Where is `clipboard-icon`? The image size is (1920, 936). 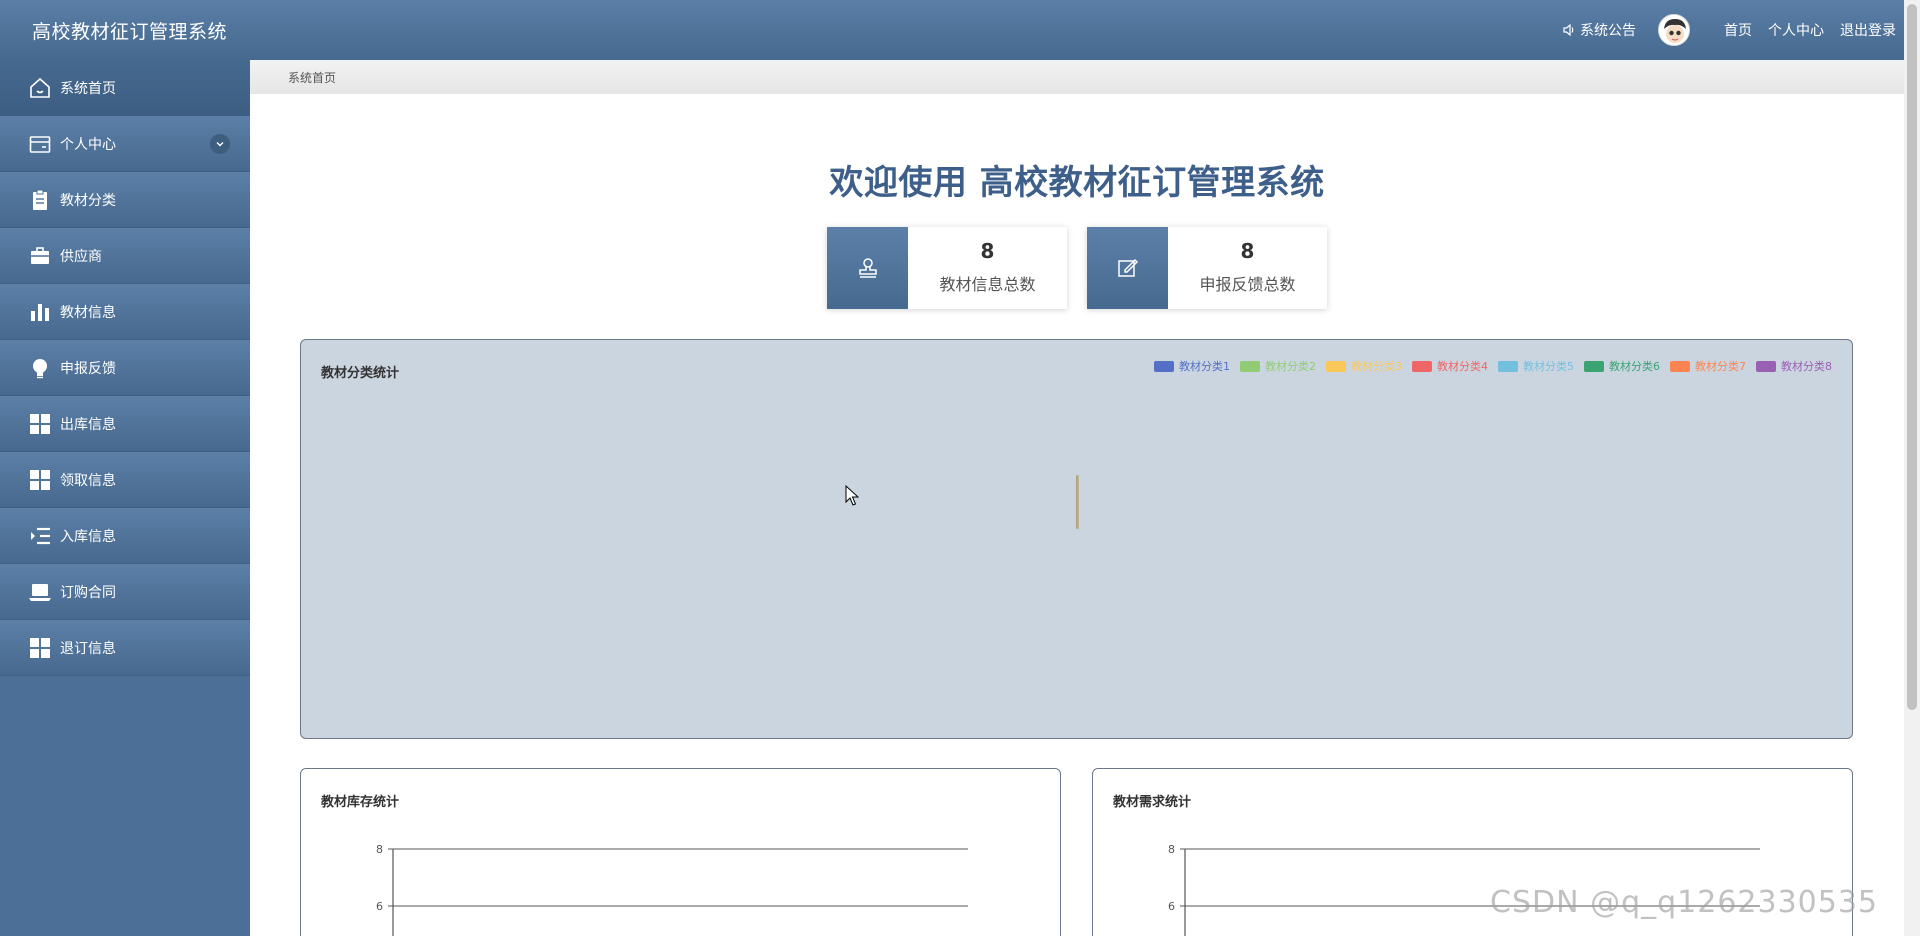 clipboard-icon is located at coordinates (40, 200).